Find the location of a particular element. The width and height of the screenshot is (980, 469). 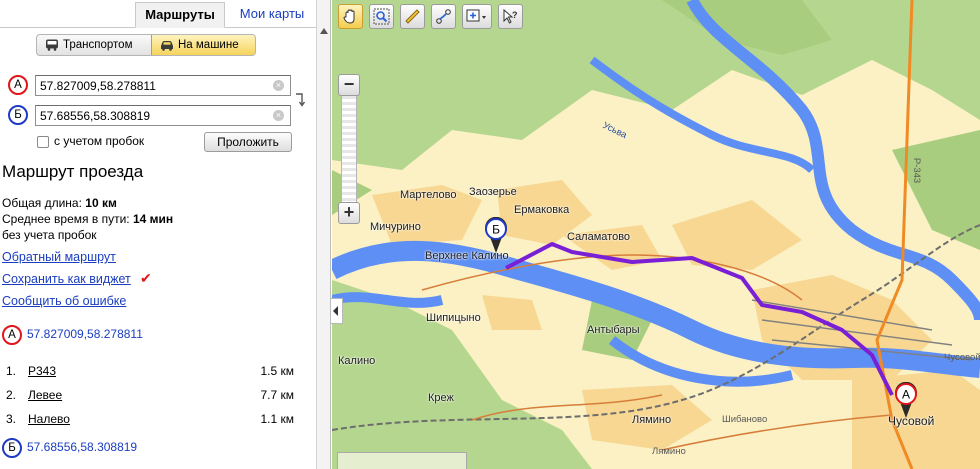

overview-map is located at coordinates (402, 460).